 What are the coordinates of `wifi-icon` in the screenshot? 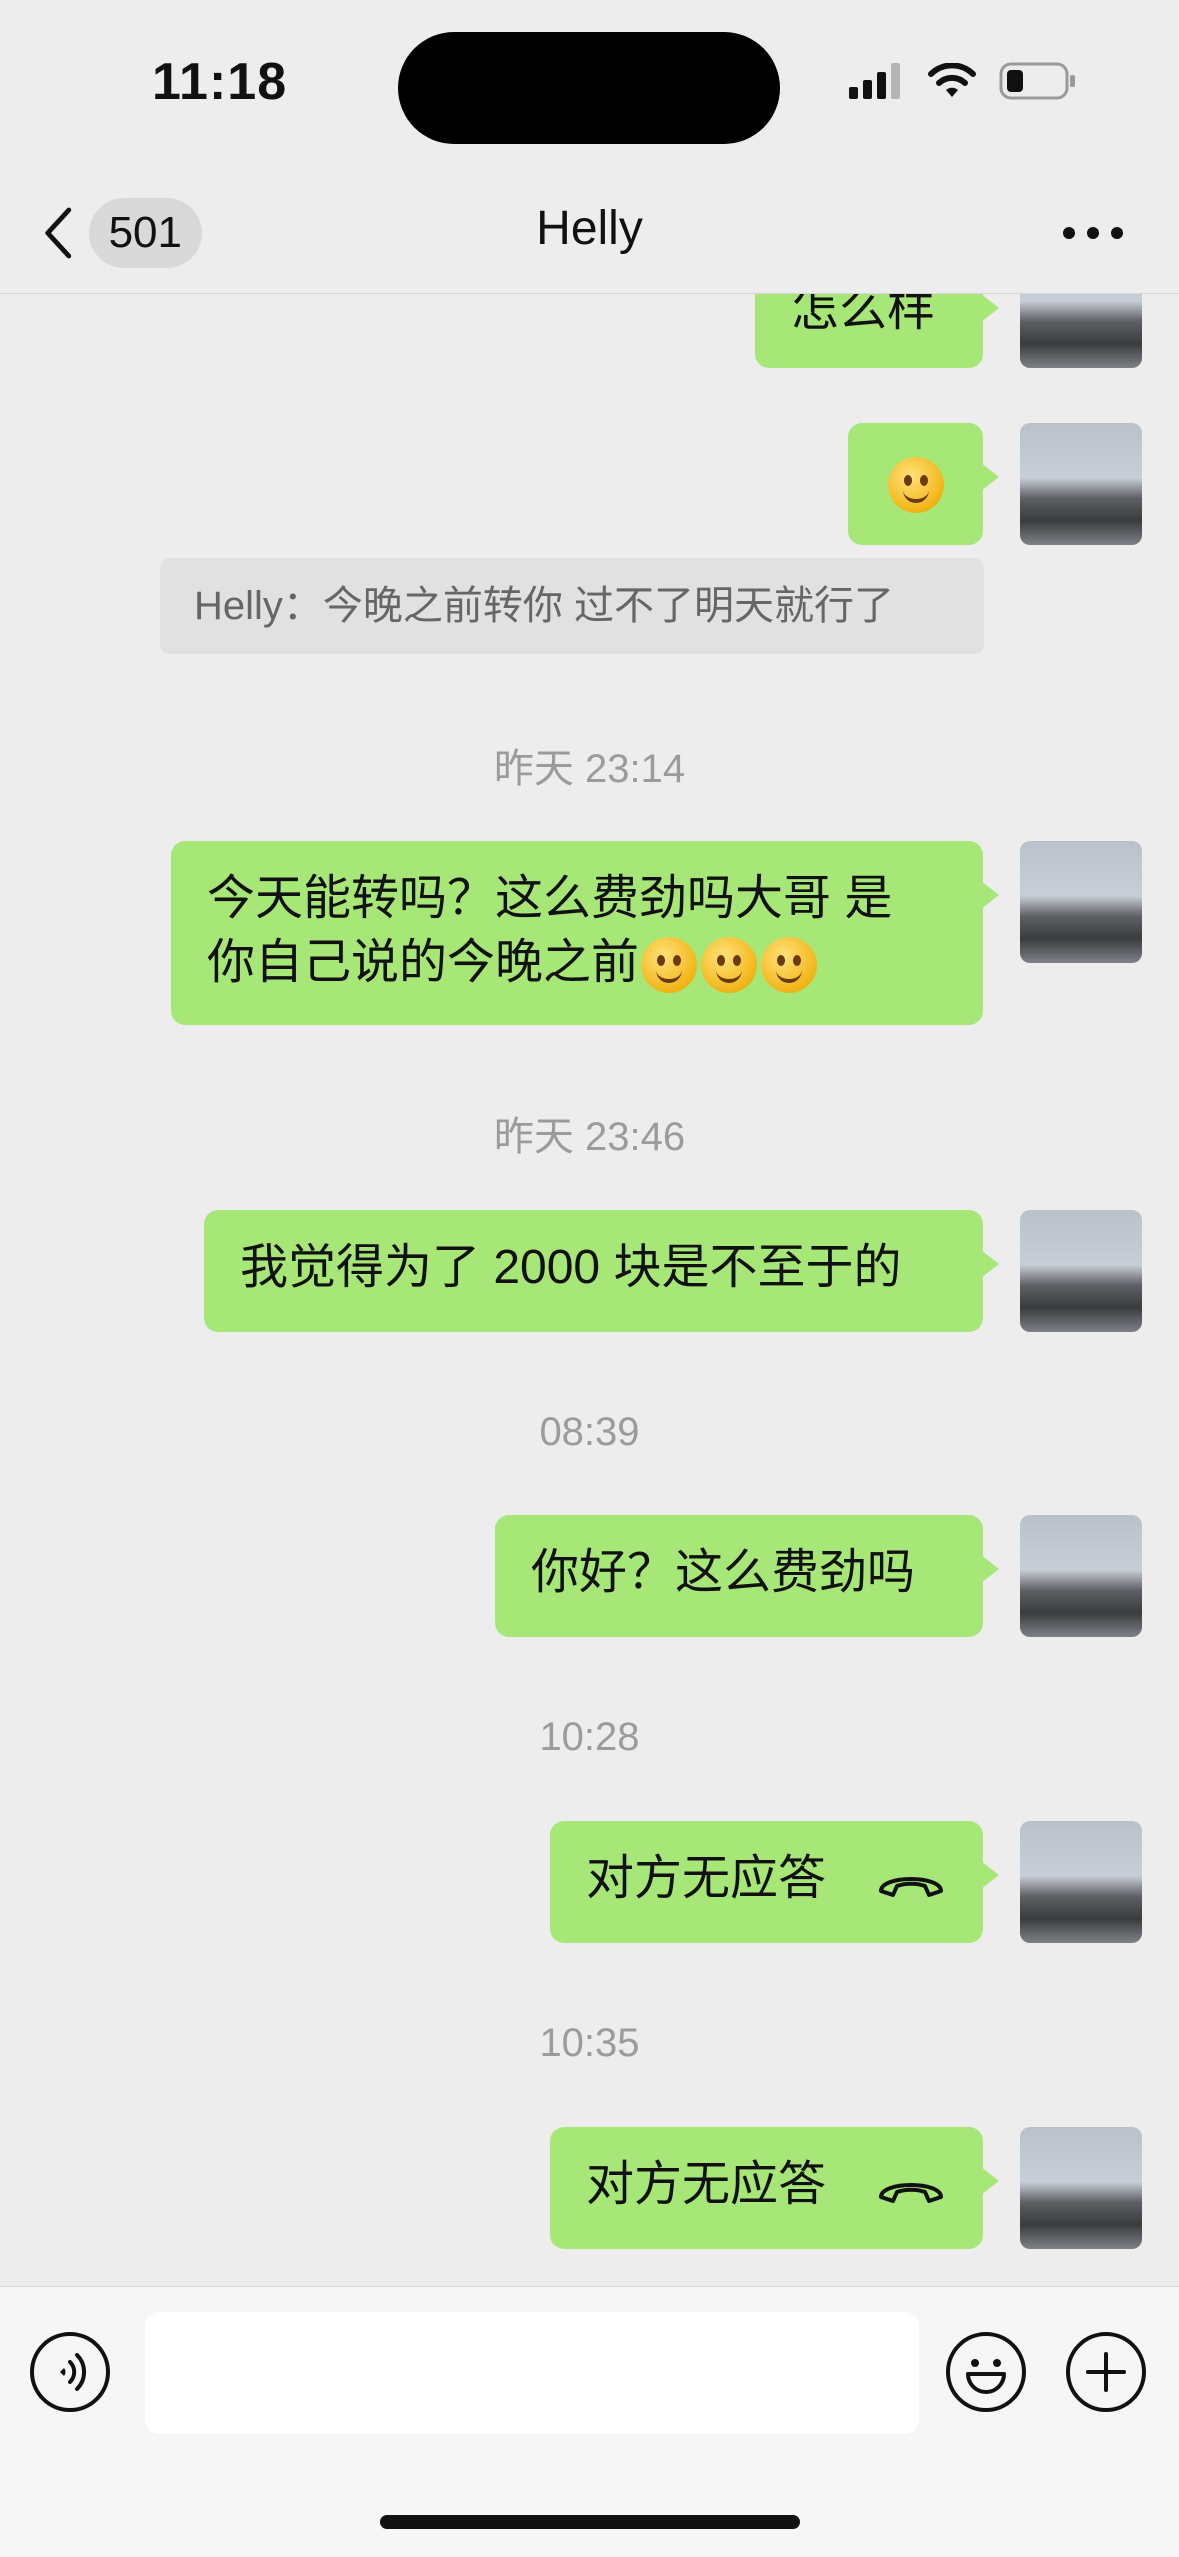 It's located at (952, 80).